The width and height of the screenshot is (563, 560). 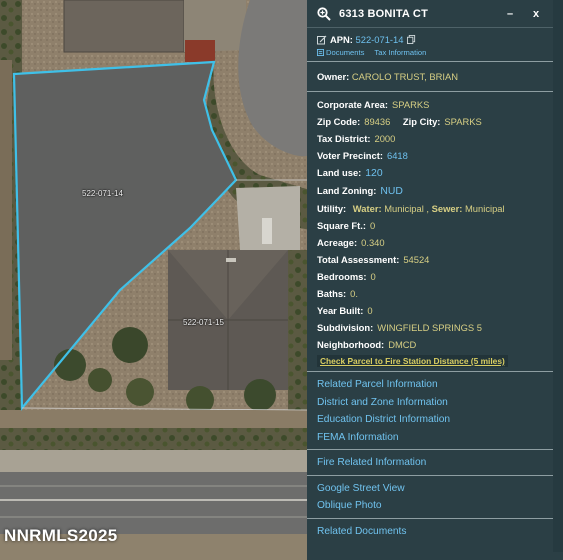 What do you see at coordinates (203, 322) in the screenshot?
I see `parcel-label-neighbor: 522-071-15` at bounding box center [203, 322].